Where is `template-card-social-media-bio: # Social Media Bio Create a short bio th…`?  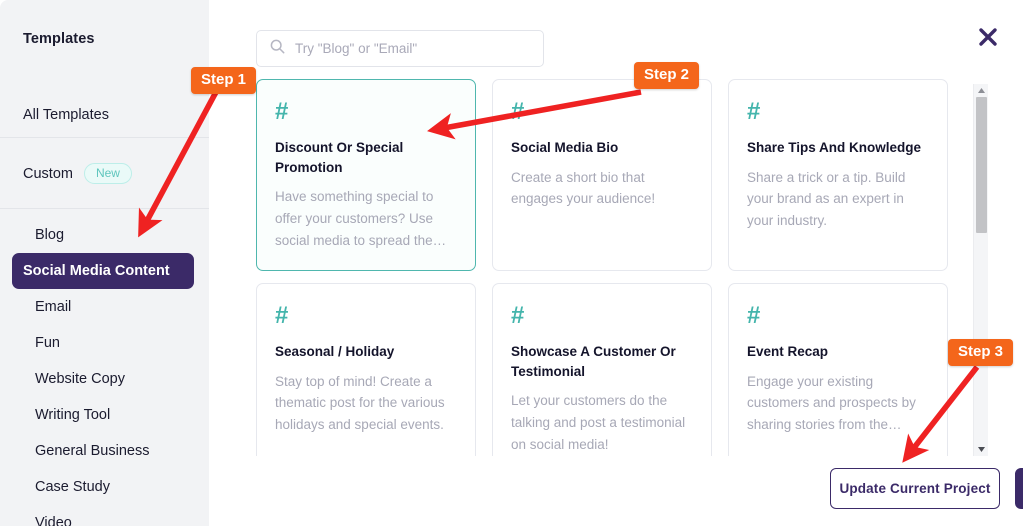 template-card-social-media-bio: # Social Media Bio Create a short bio th… is located at coordinates (602, 175).